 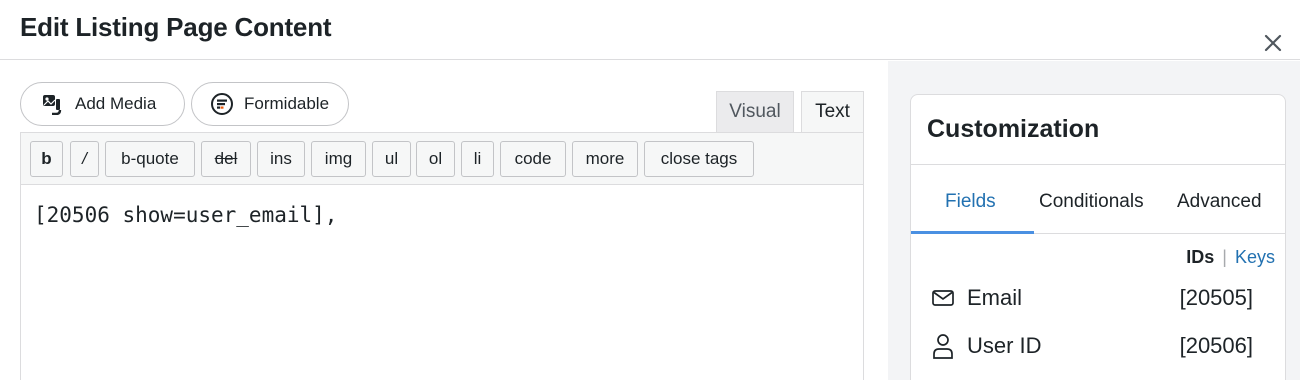 What do you see at coordinates (605, 159) in the screenshot?
I see `quicktag-more-button: more` at bounding box center [605, 159].